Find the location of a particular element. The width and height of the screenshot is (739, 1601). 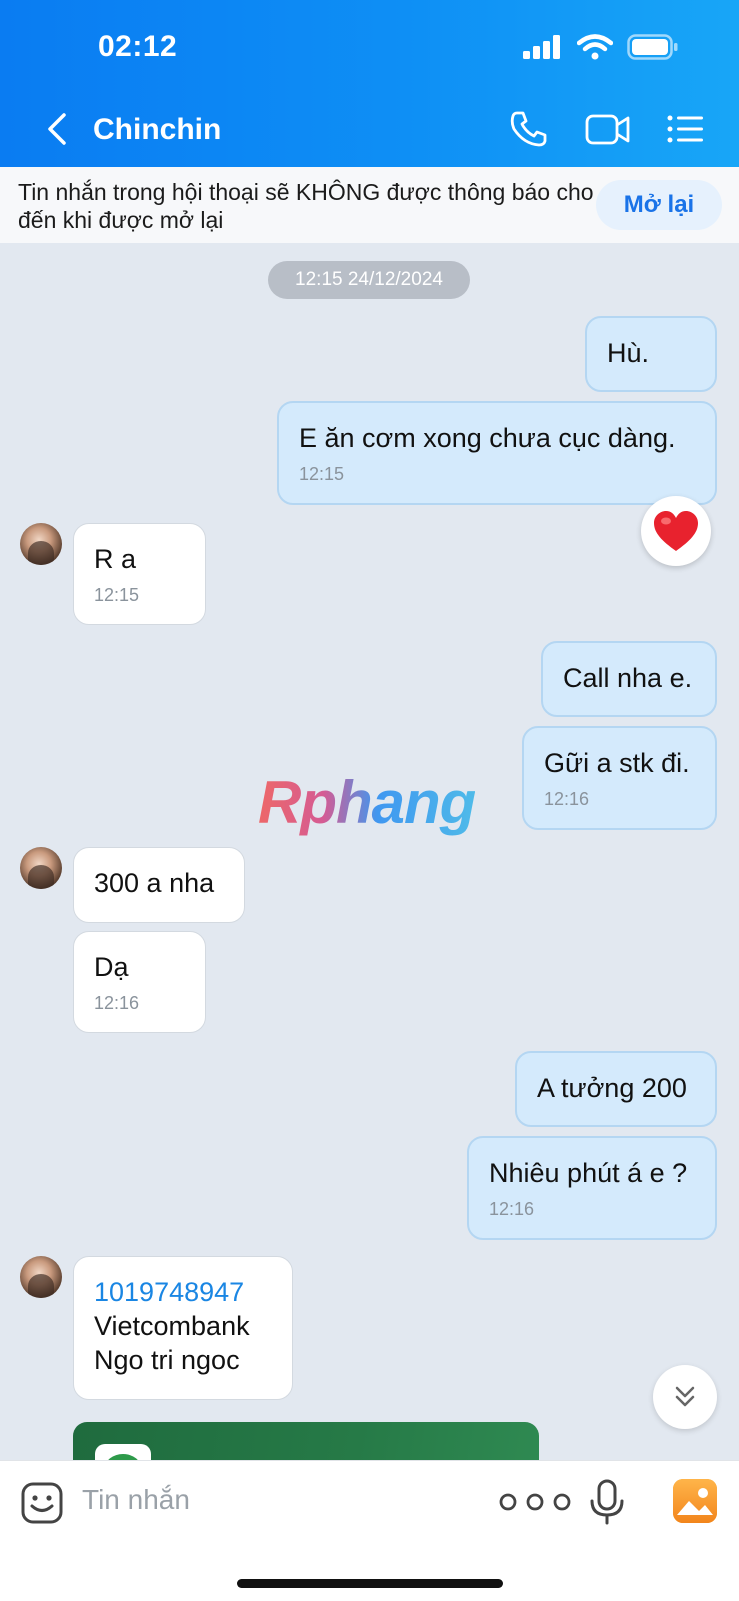

message-text: 300 a nha is located at coordinates (154, 883).